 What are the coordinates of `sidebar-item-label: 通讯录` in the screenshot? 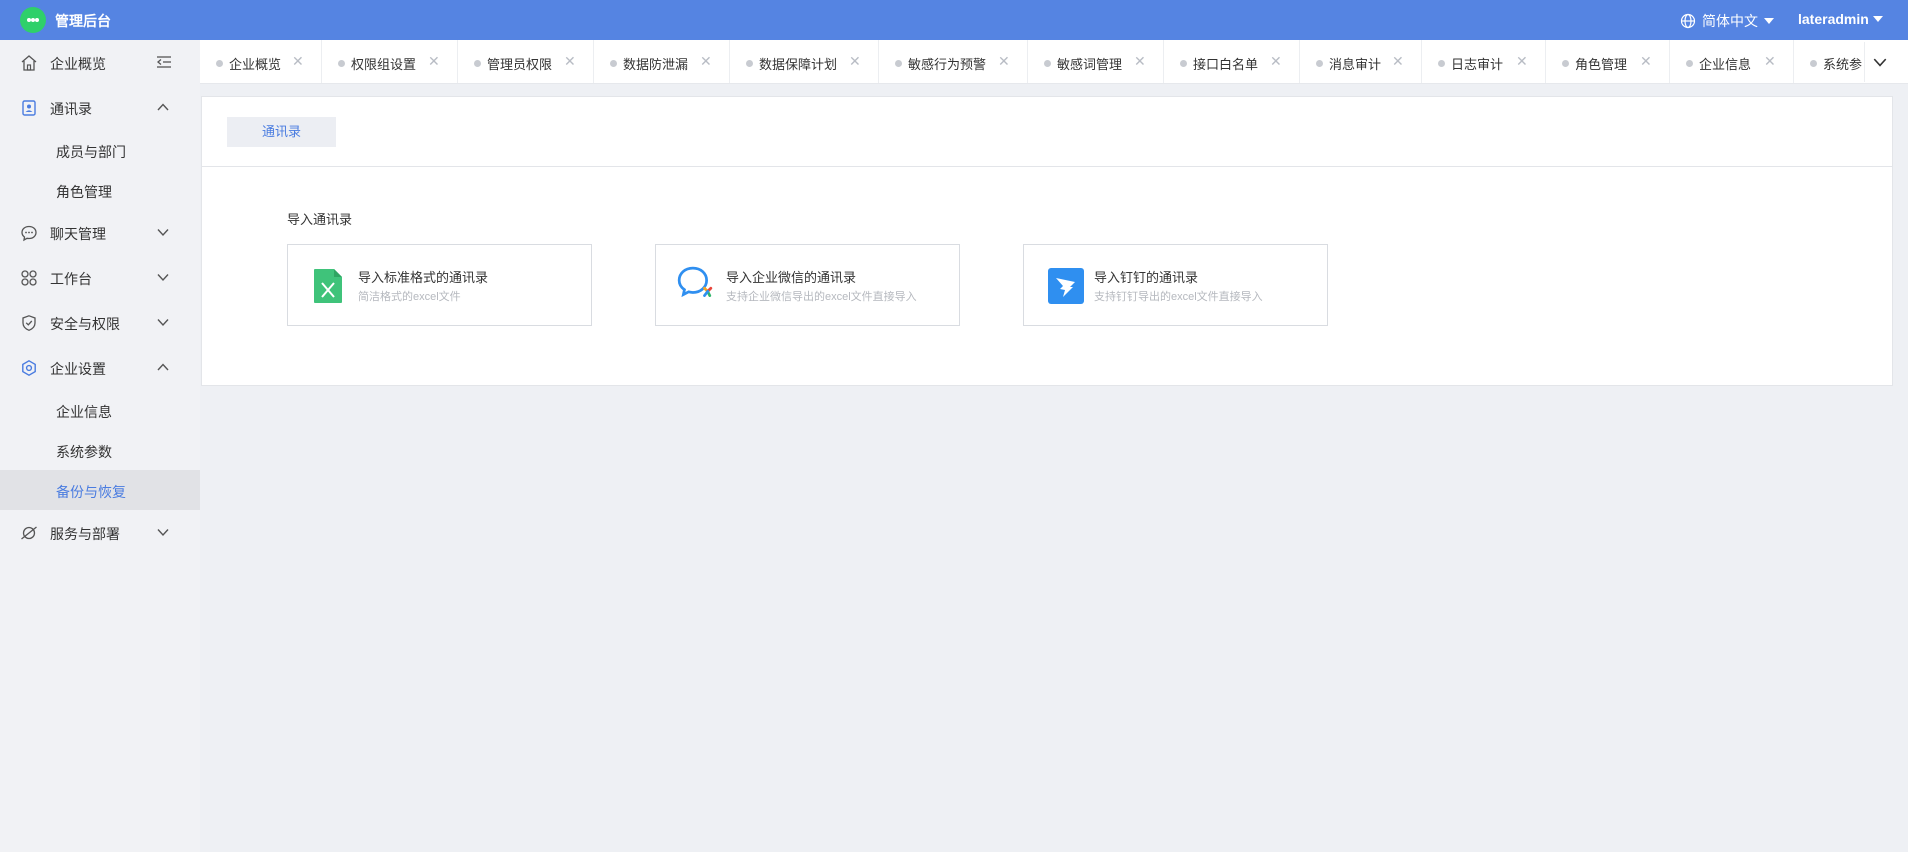 It's located at (71, 109).